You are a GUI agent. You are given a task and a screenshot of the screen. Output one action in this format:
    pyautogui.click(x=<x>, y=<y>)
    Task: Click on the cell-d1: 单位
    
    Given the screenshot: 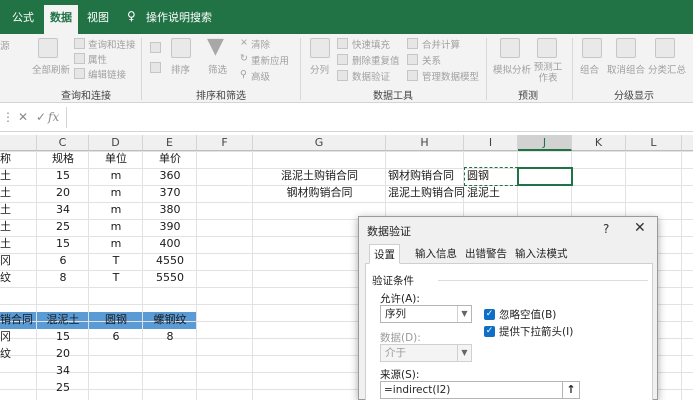 What is the action you would take?
    pyautogui.click(x=116, y=159)
    